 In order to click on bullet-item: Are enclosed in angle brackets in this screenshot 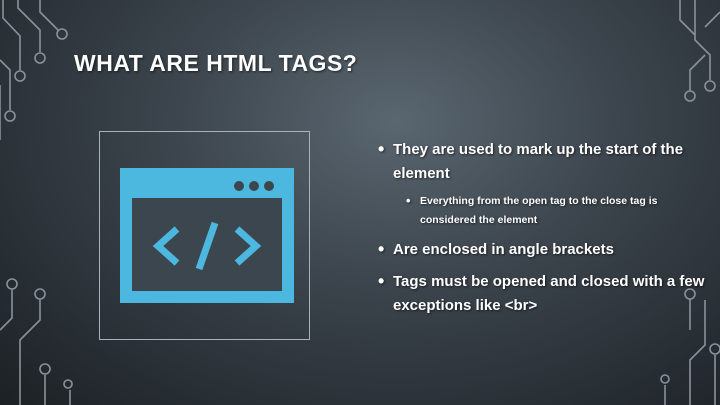, I will do `click(543, 249)`.